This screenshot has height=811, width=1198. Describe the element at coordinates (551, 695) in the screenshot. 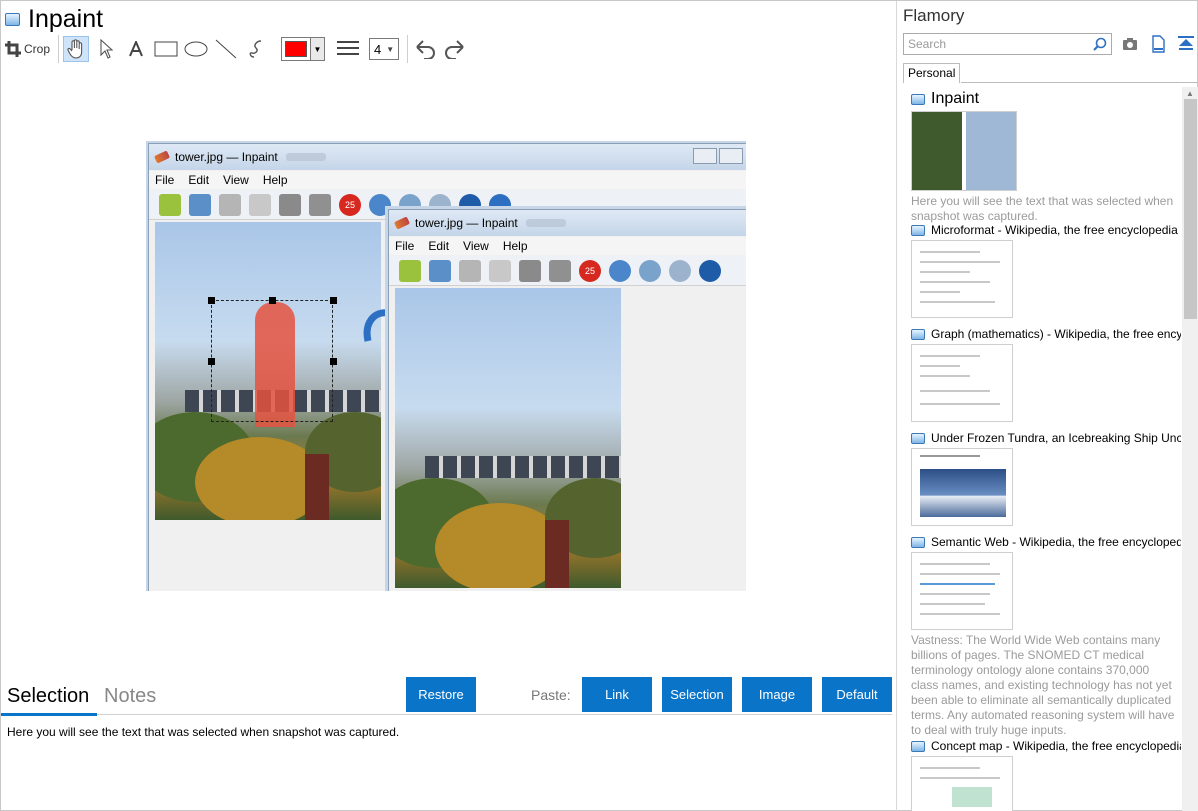

I see `paste-label: Paste:` at that location.